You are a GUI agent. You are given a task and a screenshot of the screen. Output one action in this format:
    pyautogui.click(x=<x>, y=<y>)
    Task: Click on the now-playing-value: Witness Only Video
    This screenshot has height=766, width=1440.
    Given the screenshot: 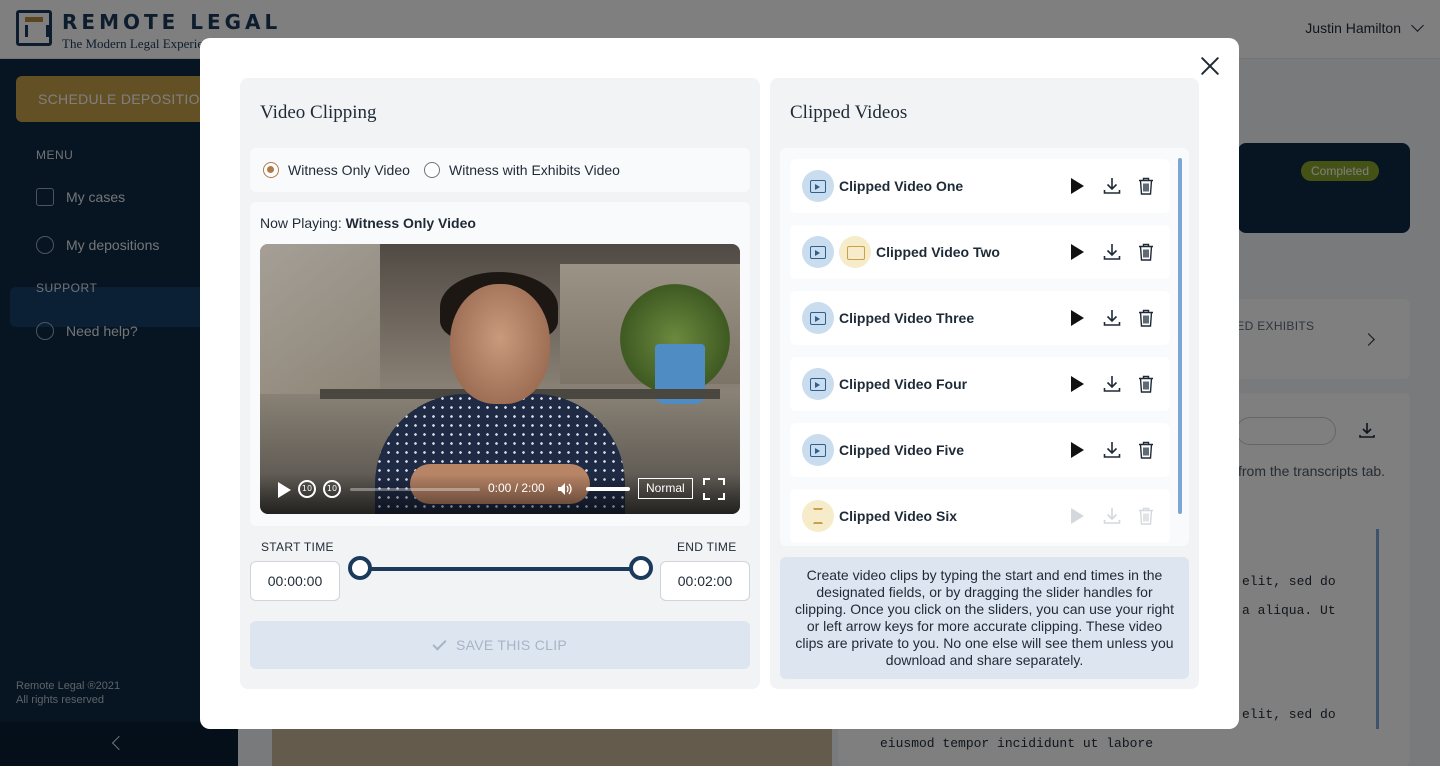 What is the action you would take?
    pyautogui.click(x=410, y=223)
    